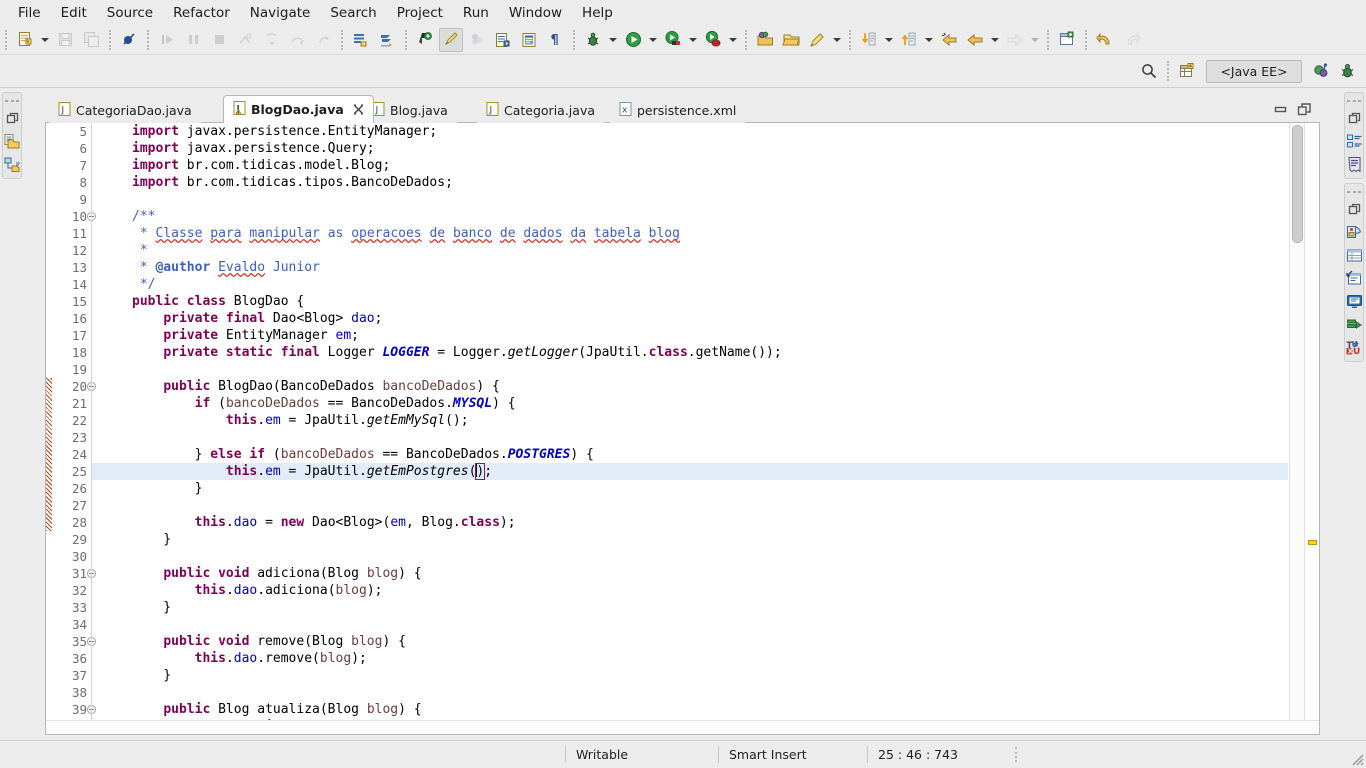  Describe the element at coordinates (928, 40) in the screenshot. I see `previous-annotation-dropdown-arrow` at that location.